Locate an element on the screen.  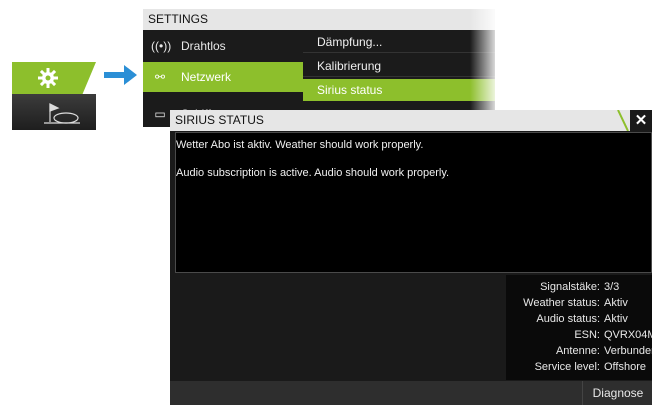
submenu-item-sirius-status: Sirius status is located at coordinates (399, 90).